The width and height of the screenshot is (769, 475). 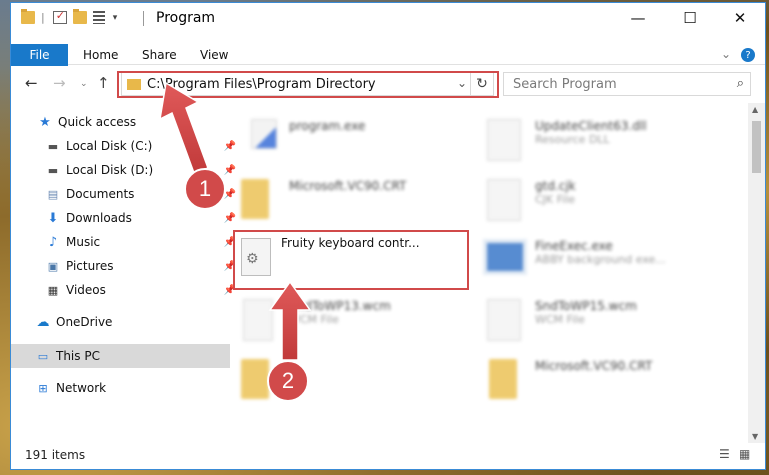 I want to click on chevron-down-icon: ⌄, so click(x=726, y=54).